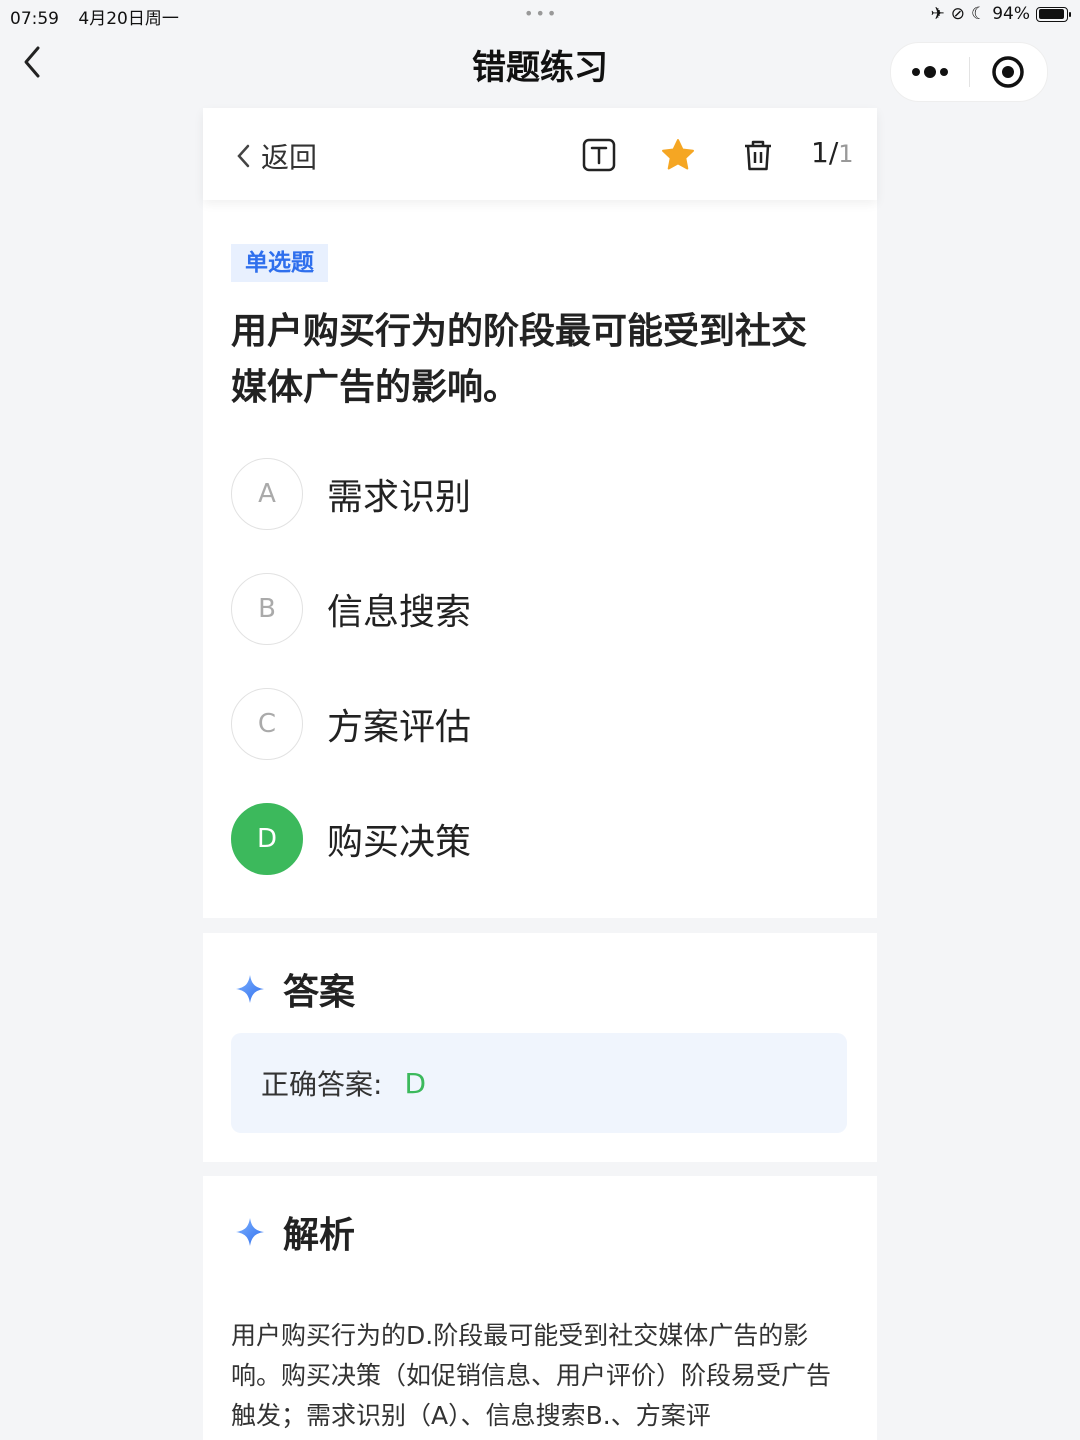  What do you see at coordinates (289, 157) in the screenshot?
I see `back-label: 返回` at bounding box center [289, 157].